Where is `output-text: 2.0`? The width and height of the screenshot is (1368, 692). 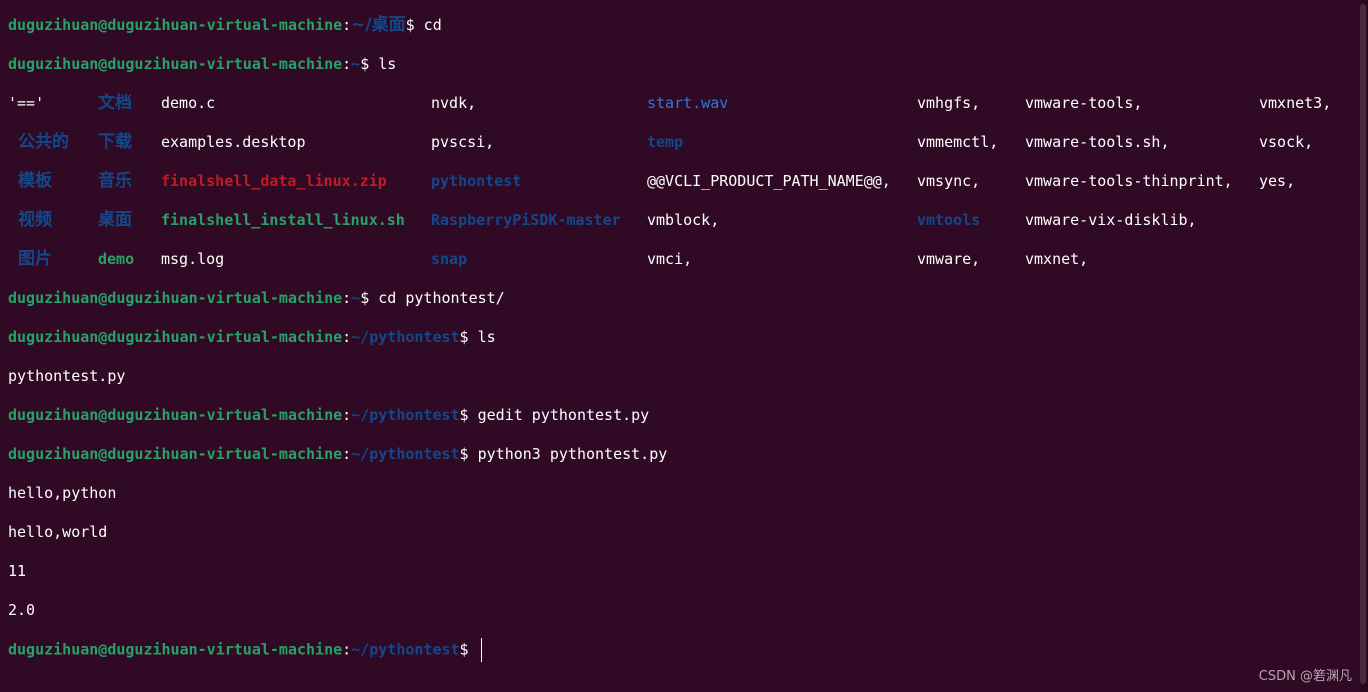 output-text: 2.0 is located at coordinates (22, 610).